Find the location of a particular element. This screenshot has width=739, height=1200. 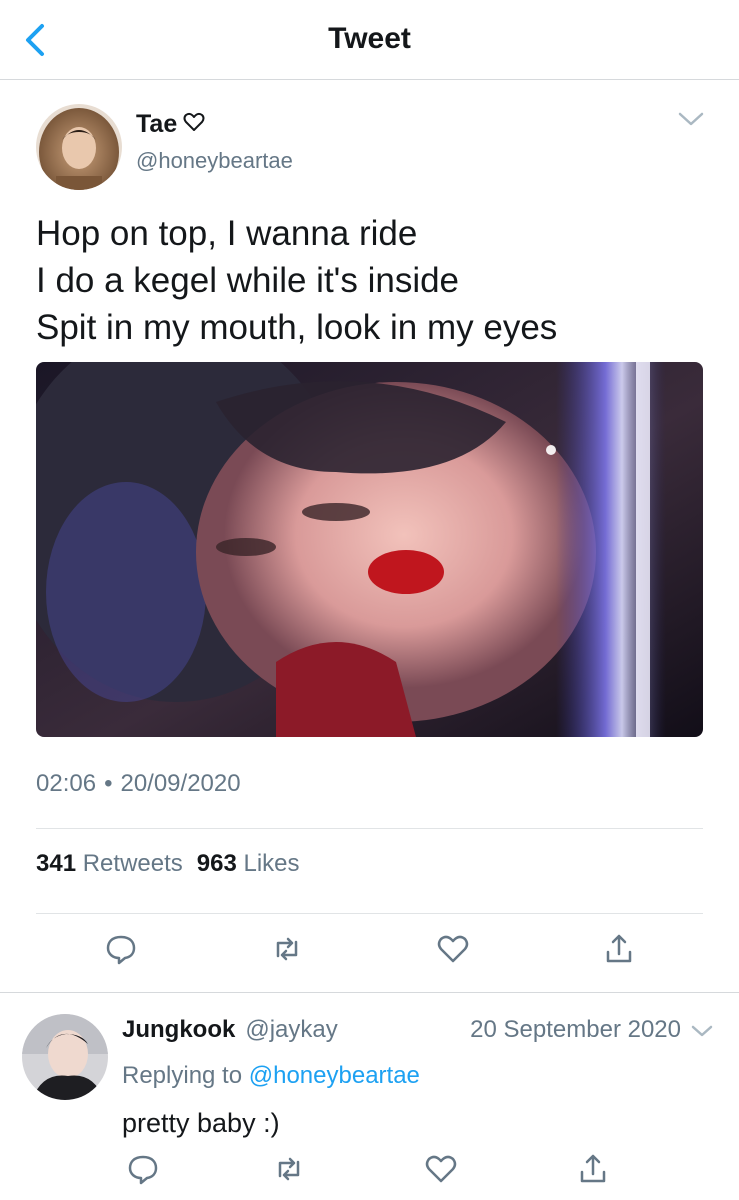

heart-emoji-icon is located at coordinates (194, 124).